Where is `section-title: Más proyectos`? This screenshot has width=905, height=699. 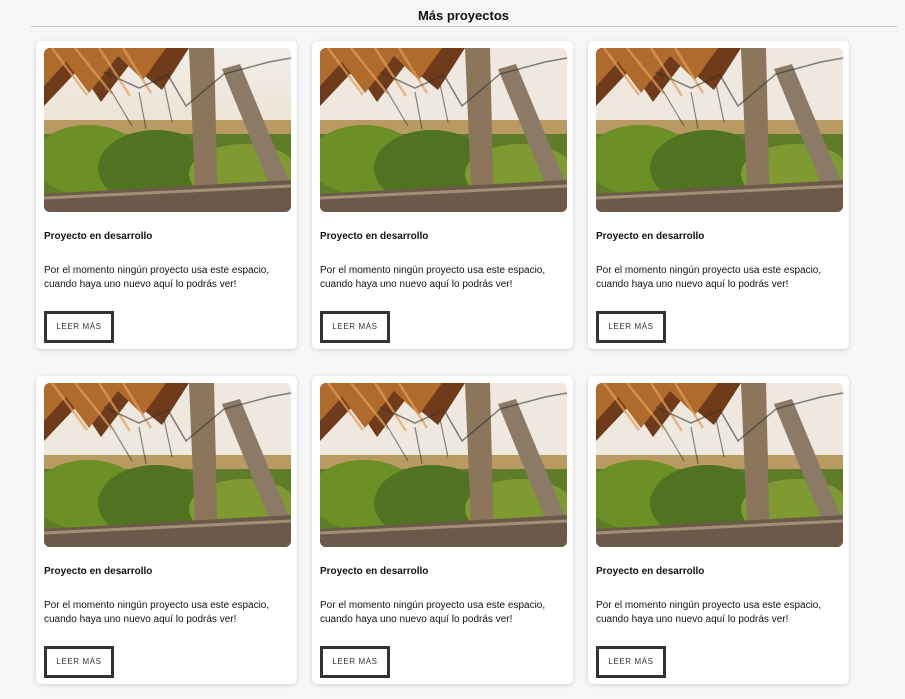
section-title: Más proyectos is located at coordinates (463, 15).